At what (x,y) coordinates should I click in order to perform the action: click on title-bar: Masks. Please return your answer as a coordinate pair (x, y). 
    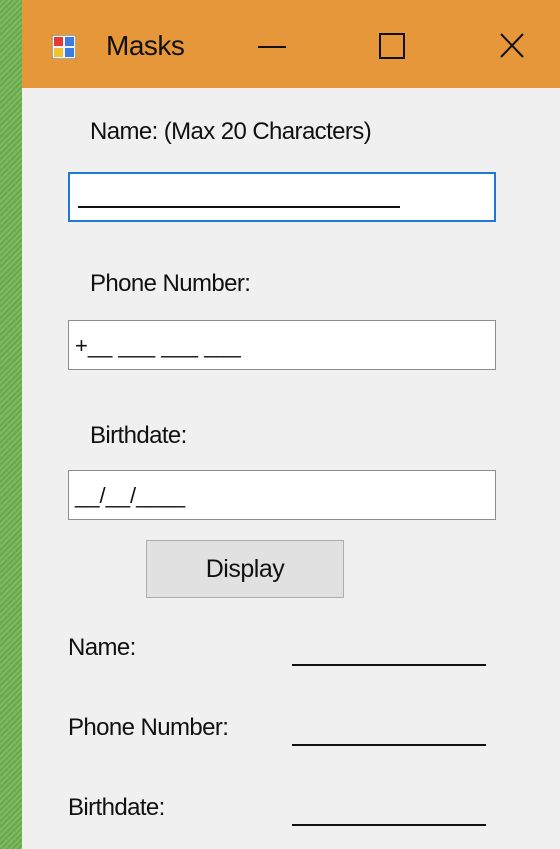
    Looking at the image, I should click on (291, 44).